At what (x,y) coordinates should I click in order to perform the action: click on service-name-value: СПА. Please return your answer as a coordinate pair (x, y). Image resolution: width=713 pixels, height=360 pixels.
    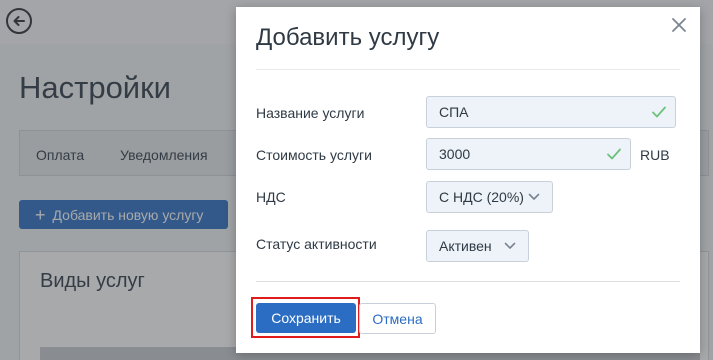
    Looking at the image, I should click on (454, 112).